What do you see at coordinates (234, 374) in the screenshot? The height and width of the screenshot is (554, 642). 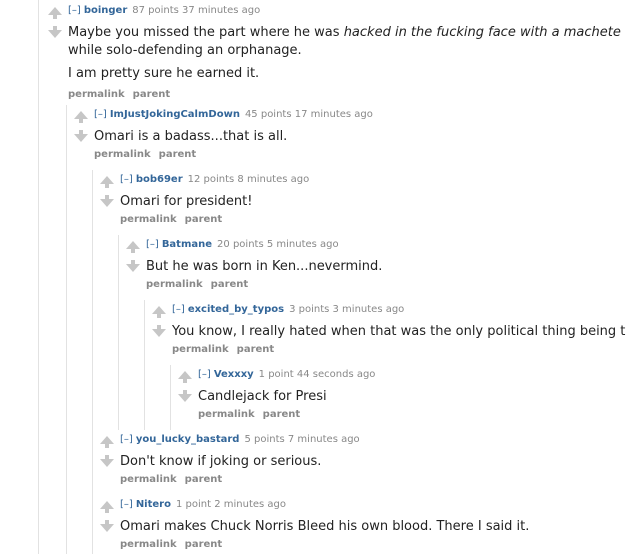 I see `comment-author: Vexxxy` at bounding box center [234, 374].